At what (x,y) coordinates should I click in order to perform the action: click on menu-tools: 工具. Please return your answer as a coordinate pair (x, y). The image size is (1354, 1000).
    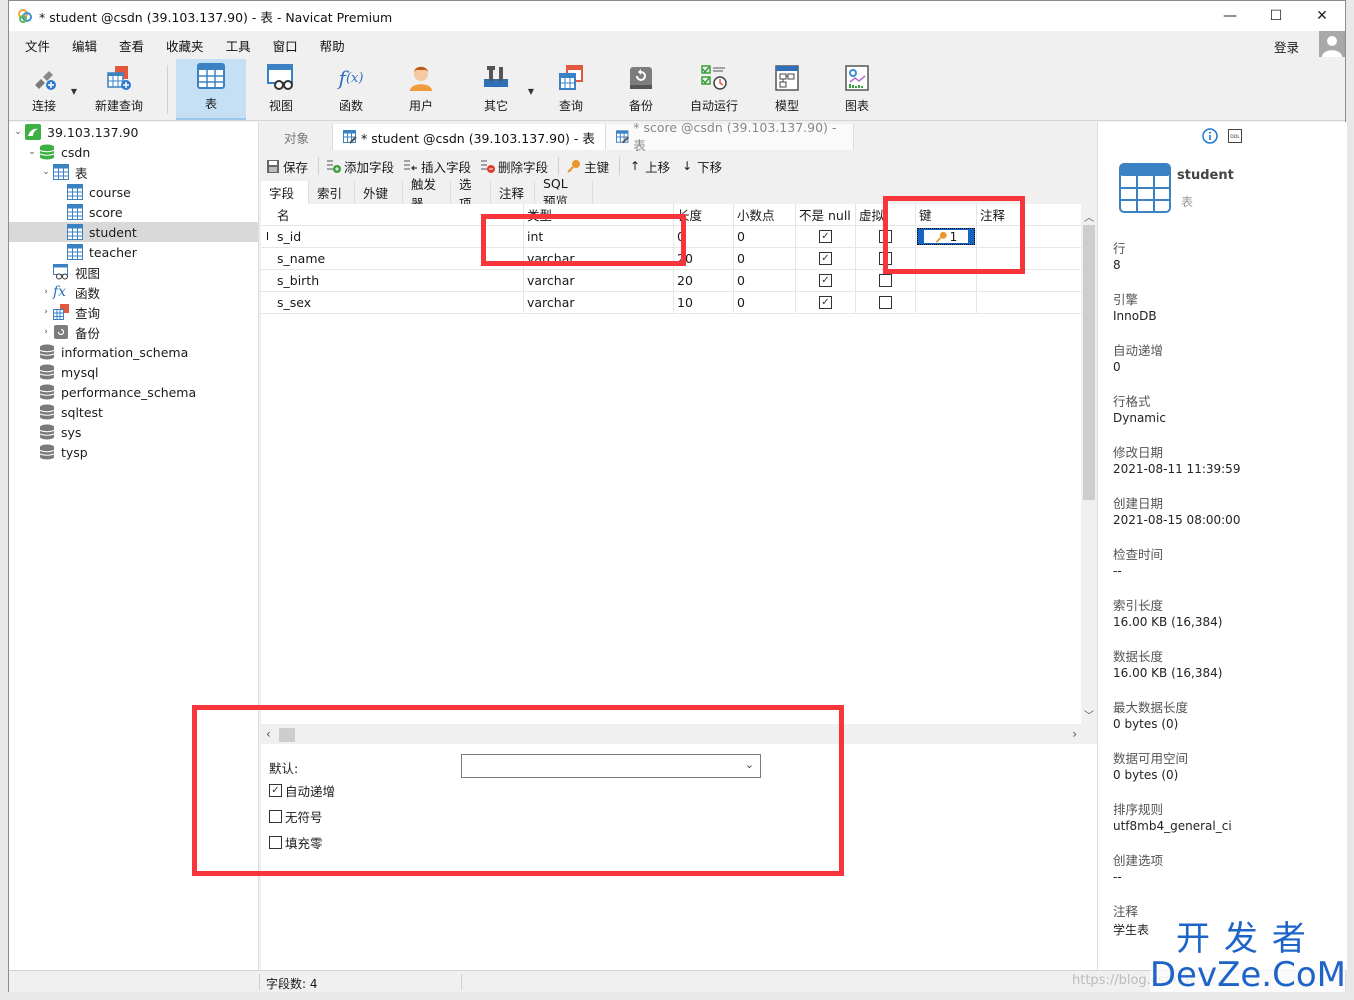
    Looking at the image, I should click on (238, 45).